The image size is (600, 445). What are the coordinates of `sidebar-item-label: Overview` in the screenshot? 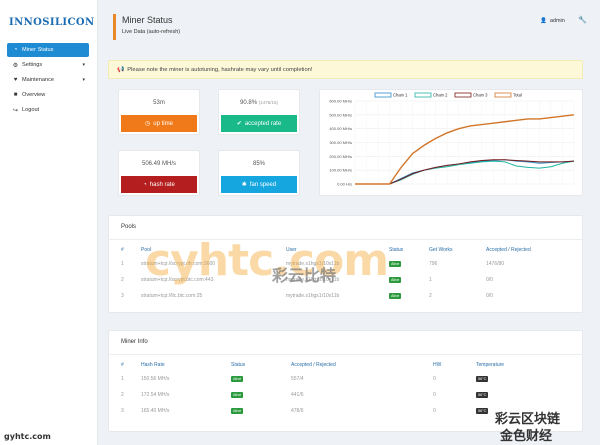 It's located at (34, 95).